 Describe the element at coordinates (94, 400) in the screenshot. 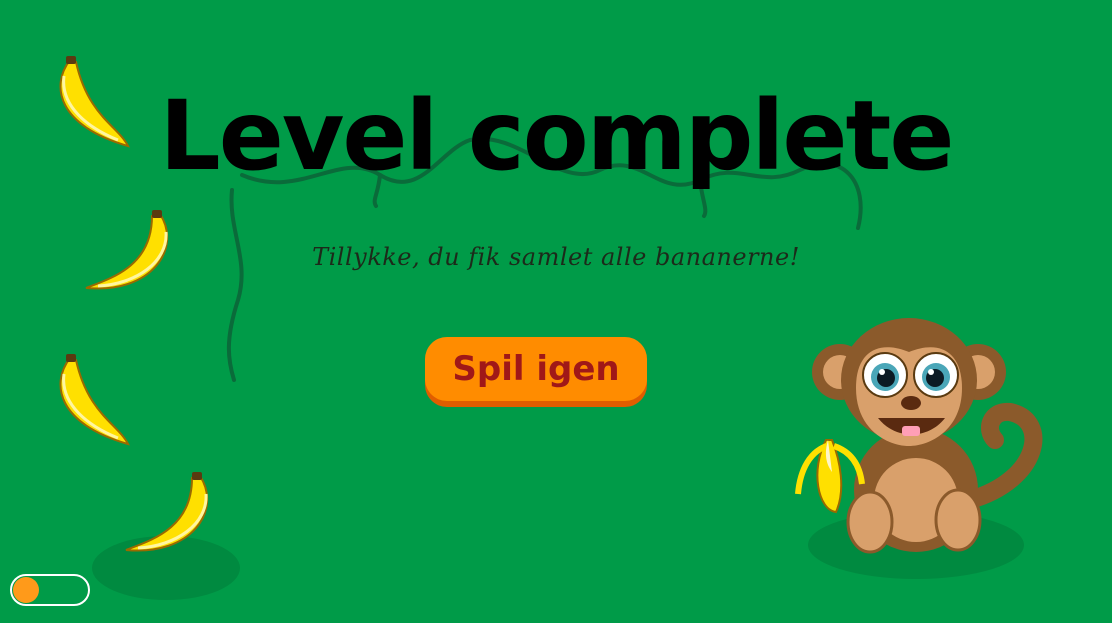

I see `banana-icon` at that location.